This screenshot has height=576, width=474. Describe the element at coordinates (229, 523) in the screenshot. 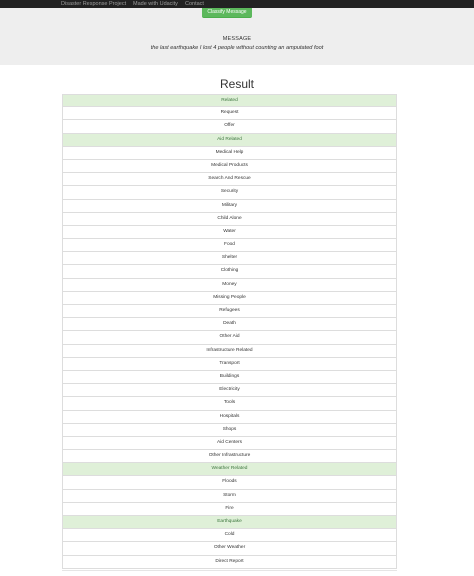

I see `result-category-row: Earthquake` at that location.